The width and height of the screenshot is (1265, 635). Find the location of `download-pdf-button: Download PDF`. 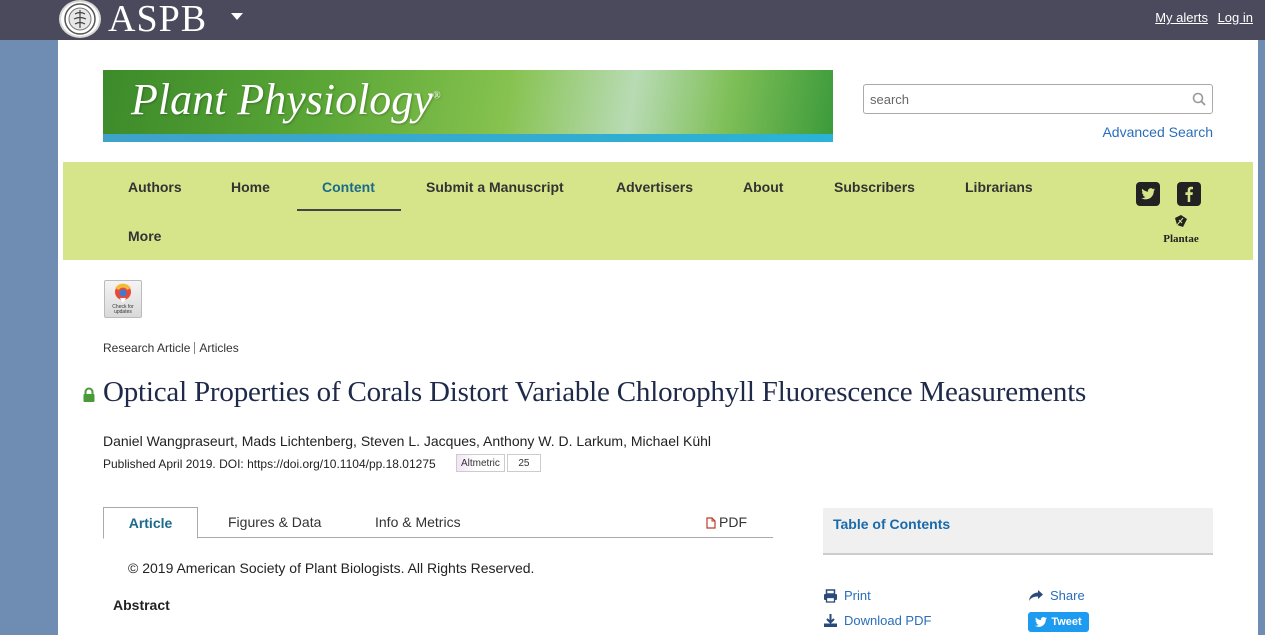

download-pdf-button: Download PDF is located at coordinates (877, 620).